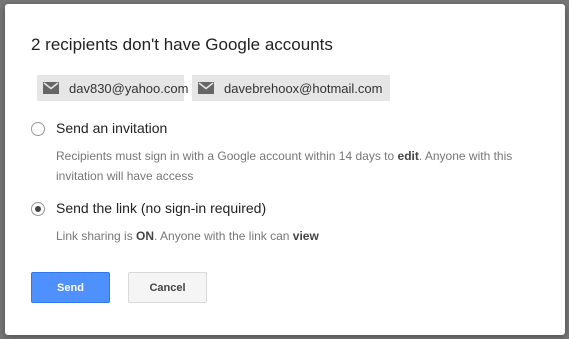 This screenshot has width=569, height=339. Describe the element at coordinates (161, 208) in the screenshot. I see `option-label: Send the link (no sign-in required)` at that location.